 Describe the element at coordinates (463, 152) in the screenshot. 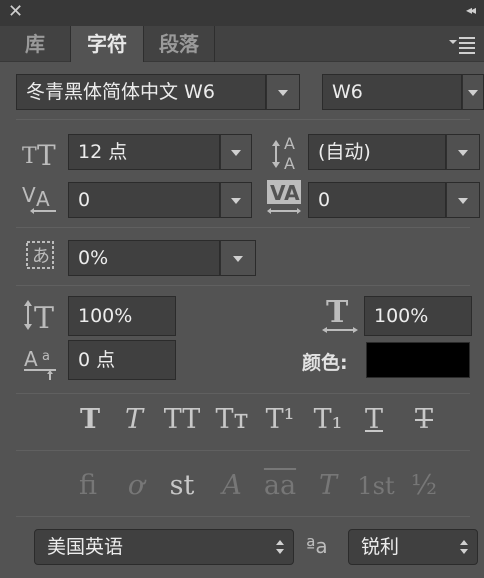

I see `leading-dropdown` at that location.